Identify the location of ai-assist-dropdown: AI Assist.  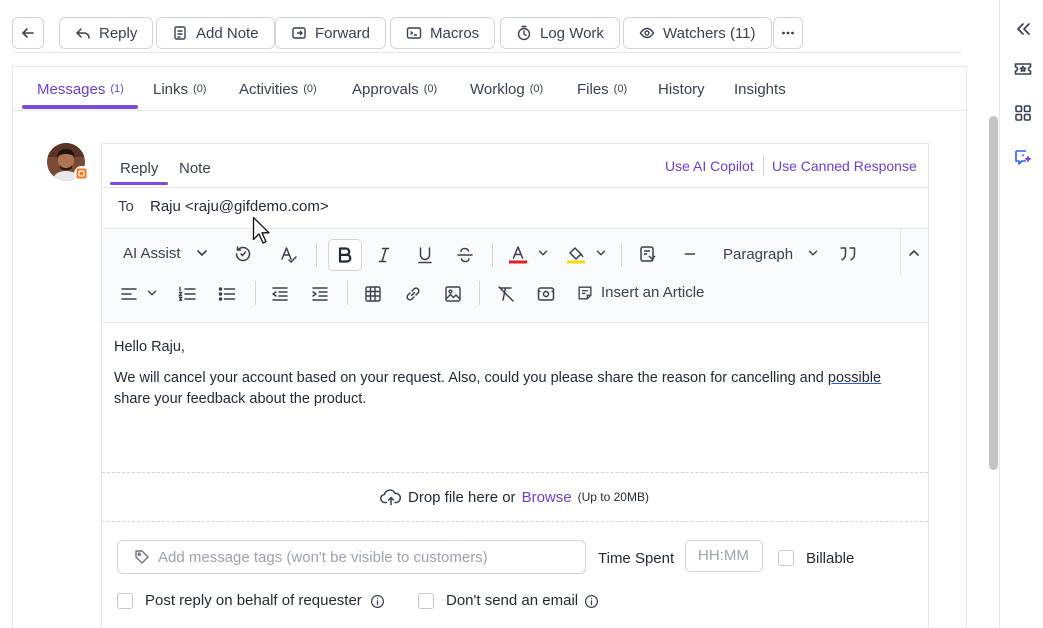
(152, 253).